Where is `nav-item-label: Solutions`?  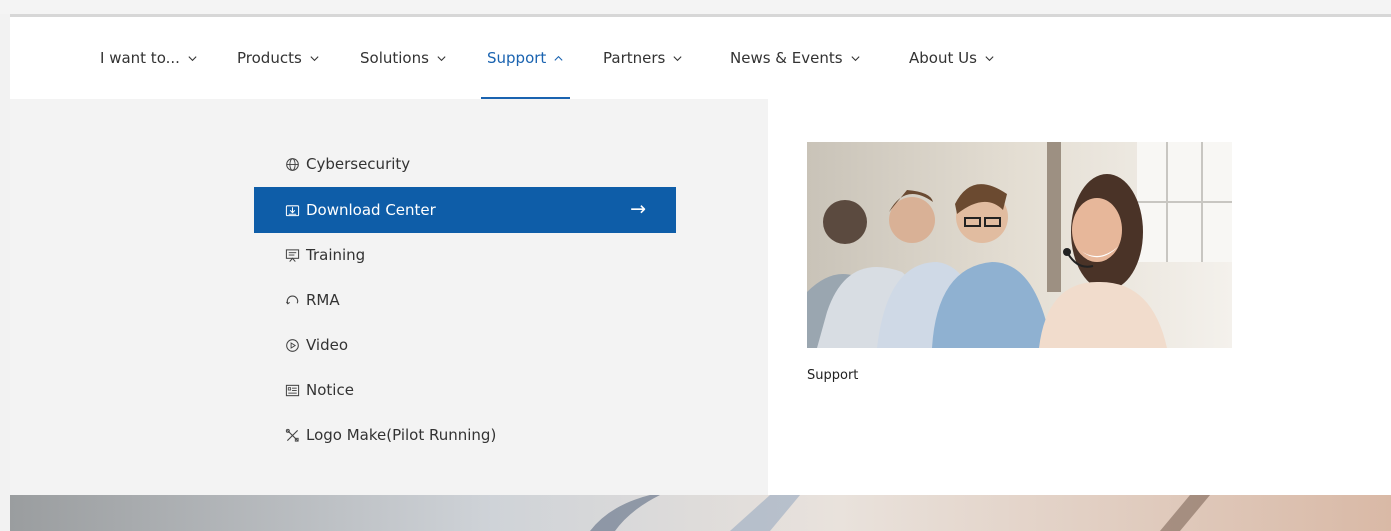
nav-item-label: Solutions is located at coordinates (394, 58).